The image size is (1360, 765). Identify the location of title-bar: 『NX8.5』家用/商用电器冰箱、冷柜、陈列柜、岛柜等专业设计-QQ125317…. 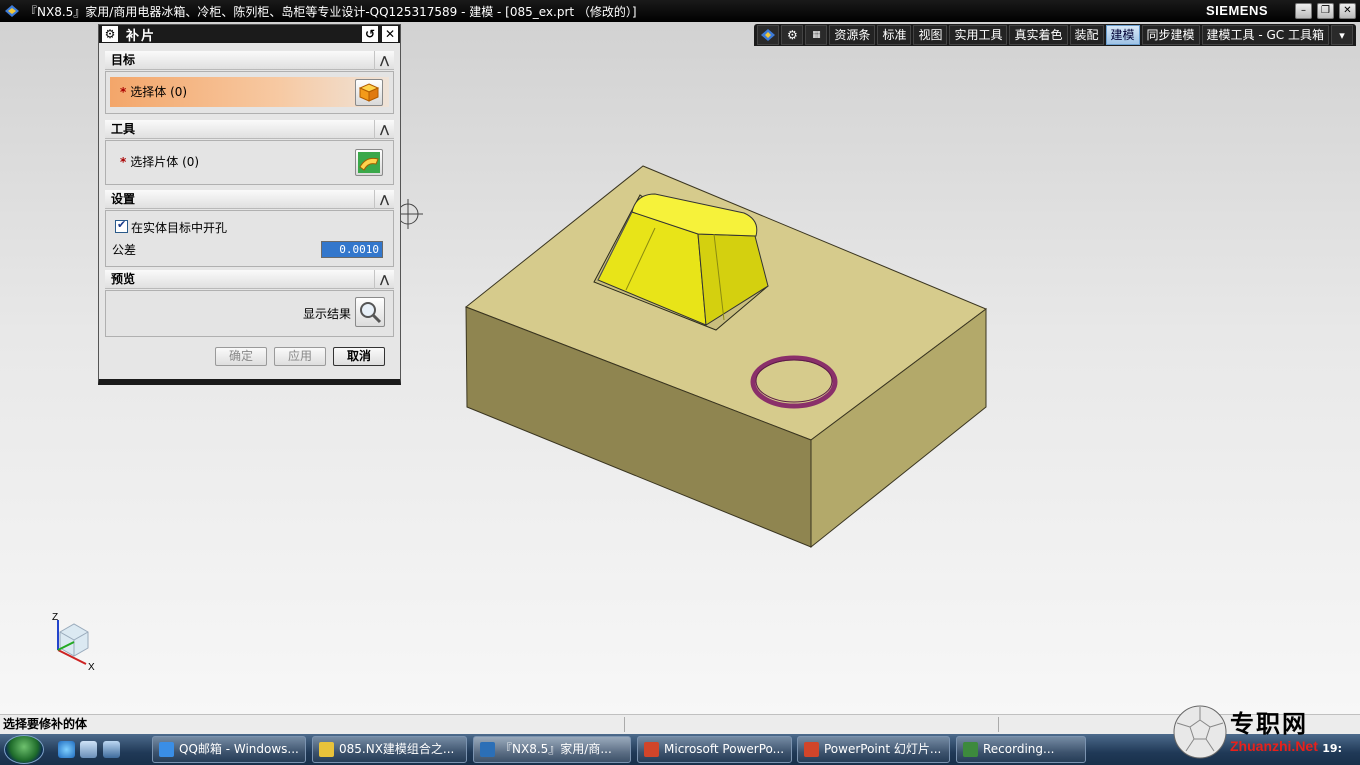
(680, 11).